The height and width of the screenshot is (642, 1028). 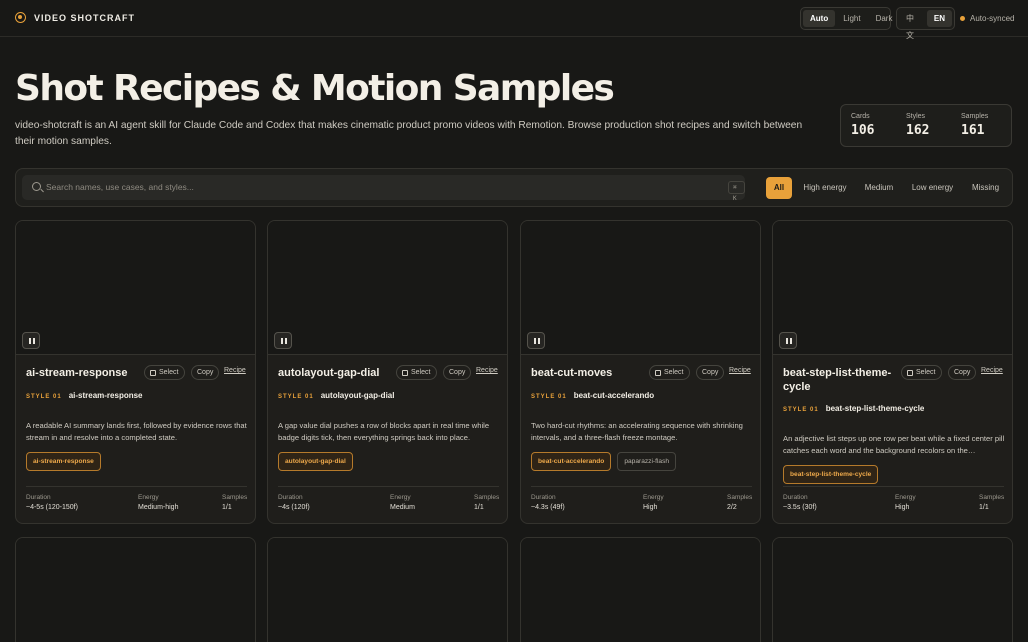 I want to click on filter-medium: Medium, so click(x=879, y=188).